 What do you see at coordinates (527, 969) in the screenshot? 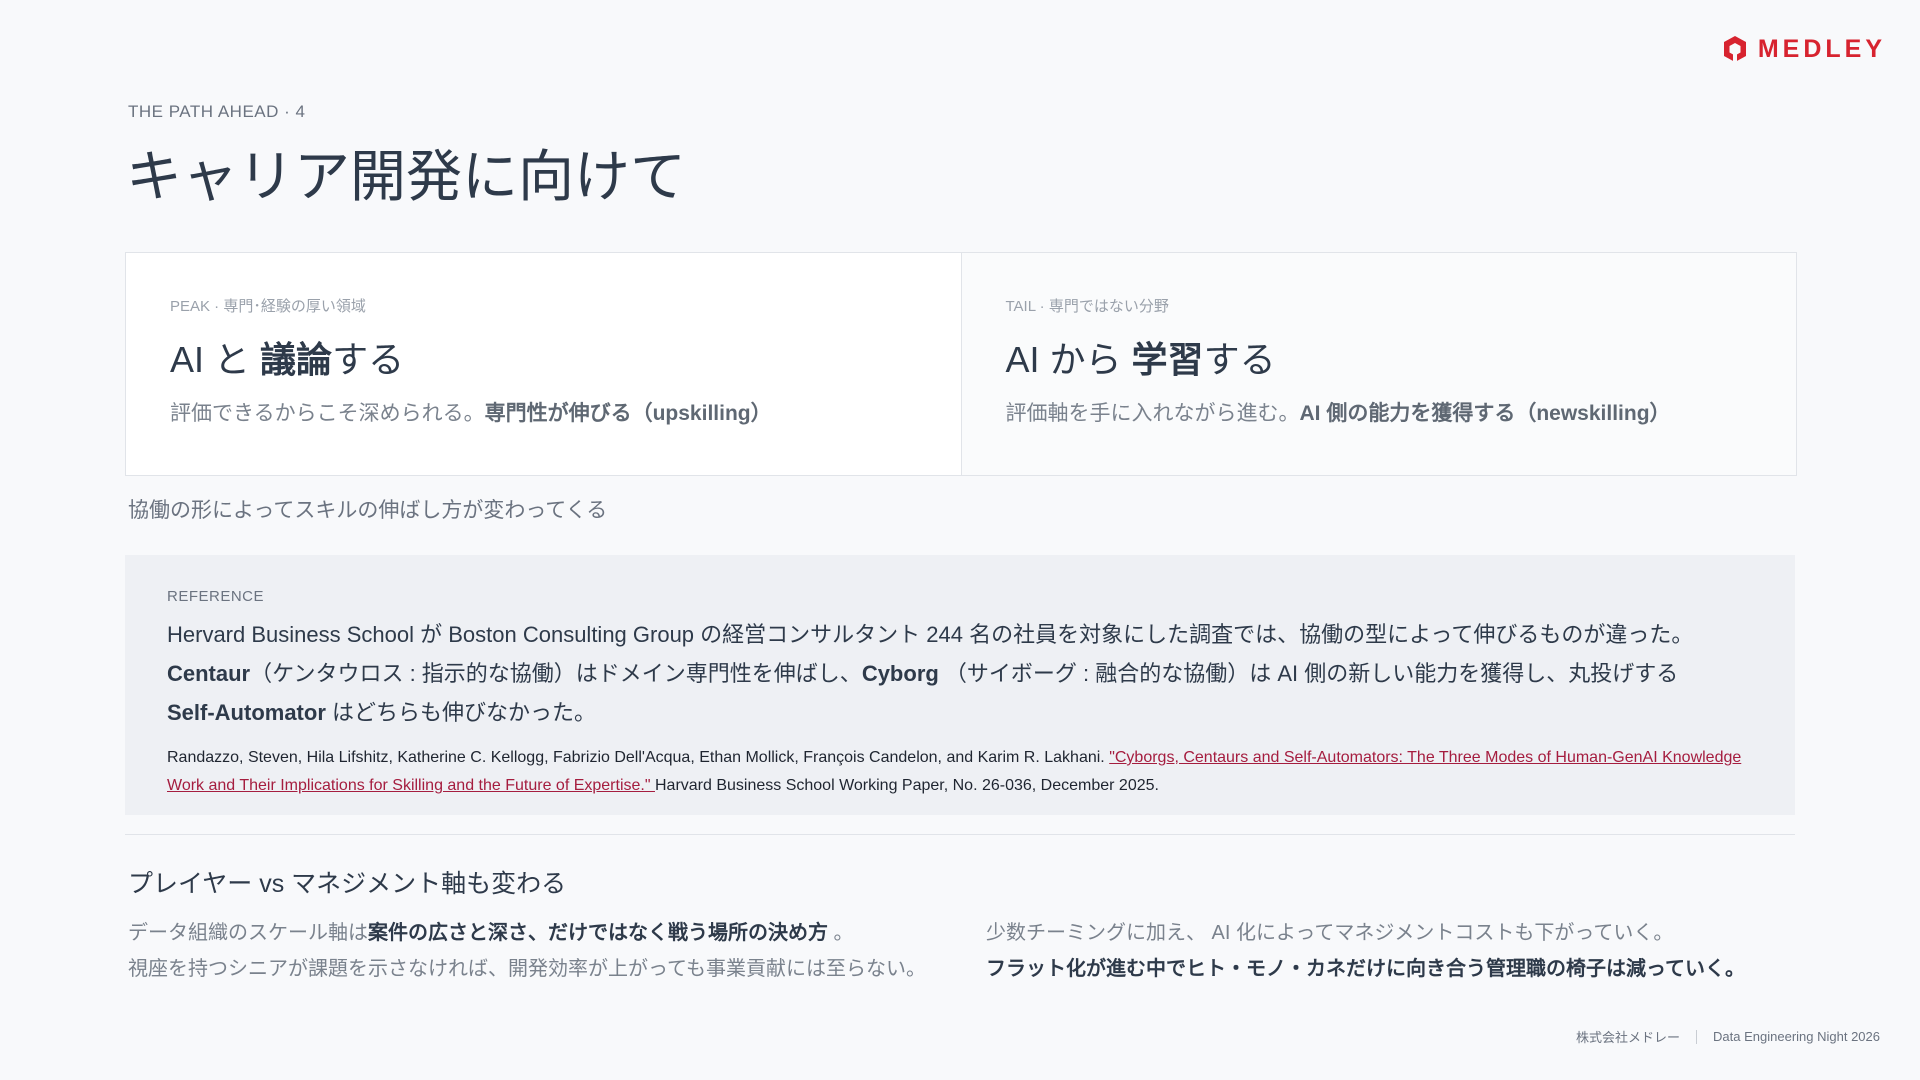
I see `left-line-2: 視座を持つシニアが課題を示さなければ、開発効率が上がっても事業貢献には至らない。` at bounding box center [527, 969].